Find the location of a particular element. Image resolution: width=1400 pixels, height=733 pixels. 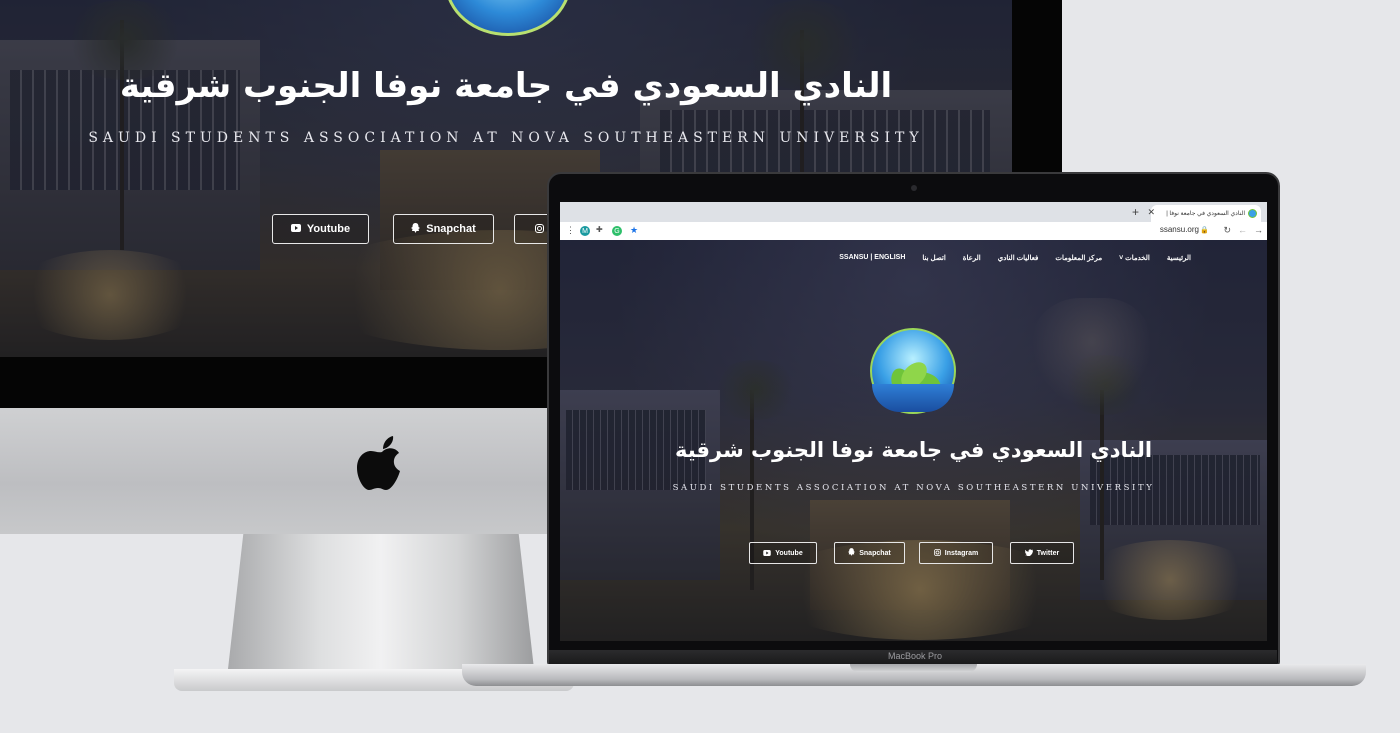

nav-home: الرئيسية is located at coordinates (1179, 258).